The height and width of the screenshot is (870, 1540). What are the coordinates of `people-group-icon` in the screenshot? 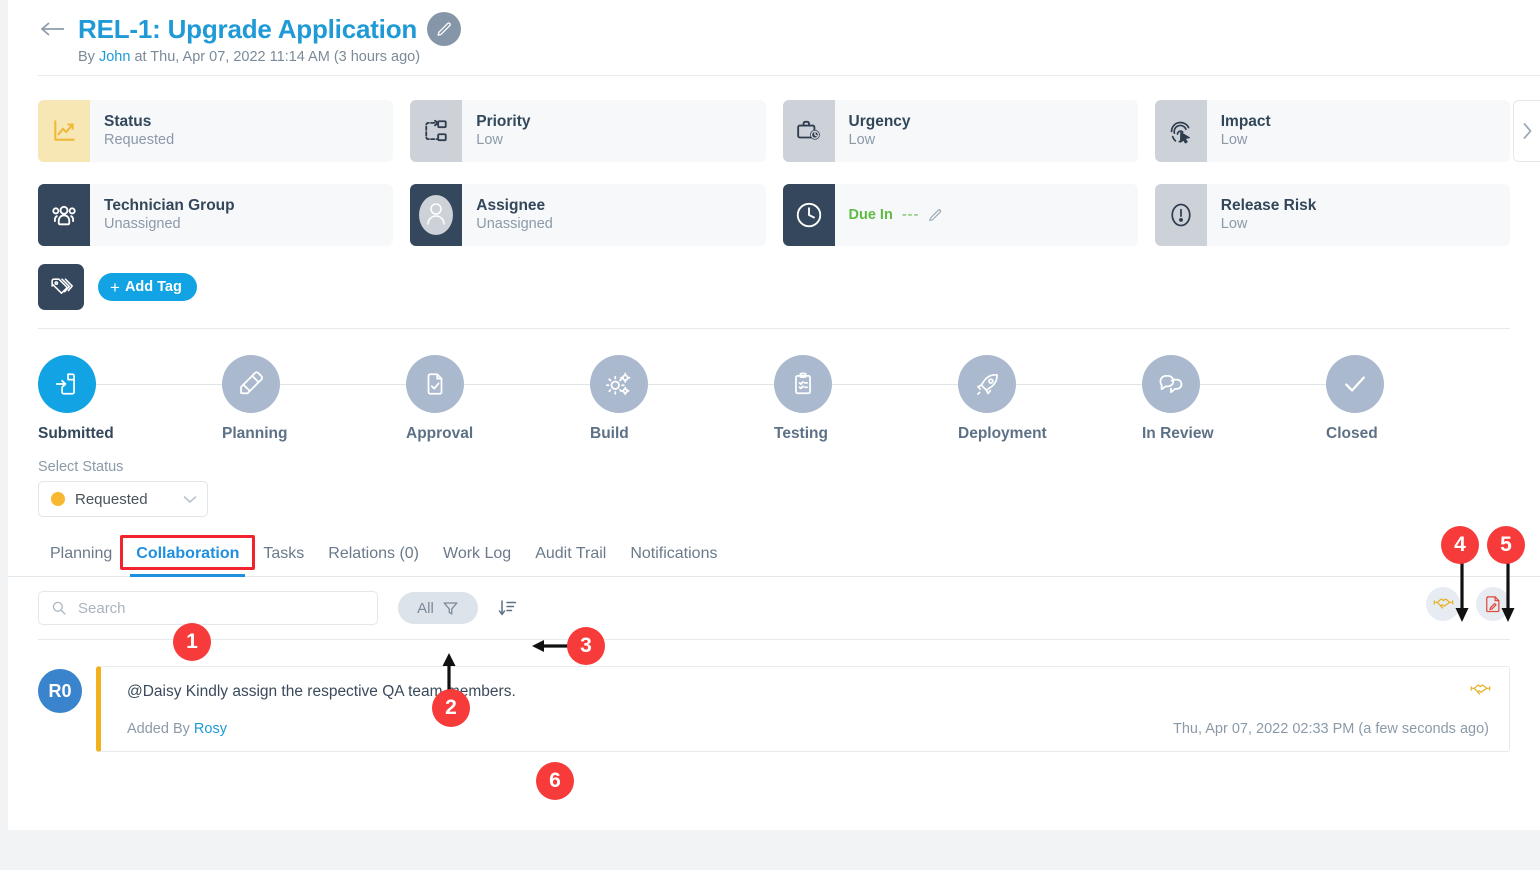 It's located at (64, 215).